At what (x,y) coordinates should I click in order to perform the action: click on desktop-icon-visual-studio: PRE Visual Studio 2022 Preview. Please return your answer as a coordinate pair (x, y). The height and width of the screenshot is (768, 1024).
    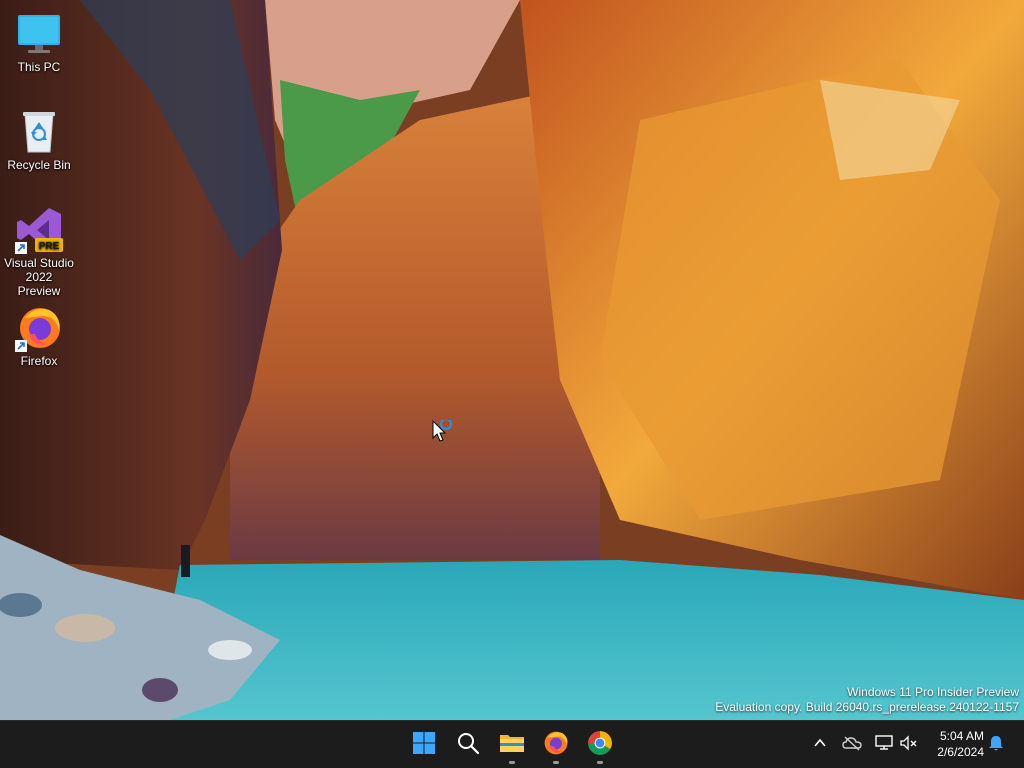
    Looking at the image, I should click on (39, 250).